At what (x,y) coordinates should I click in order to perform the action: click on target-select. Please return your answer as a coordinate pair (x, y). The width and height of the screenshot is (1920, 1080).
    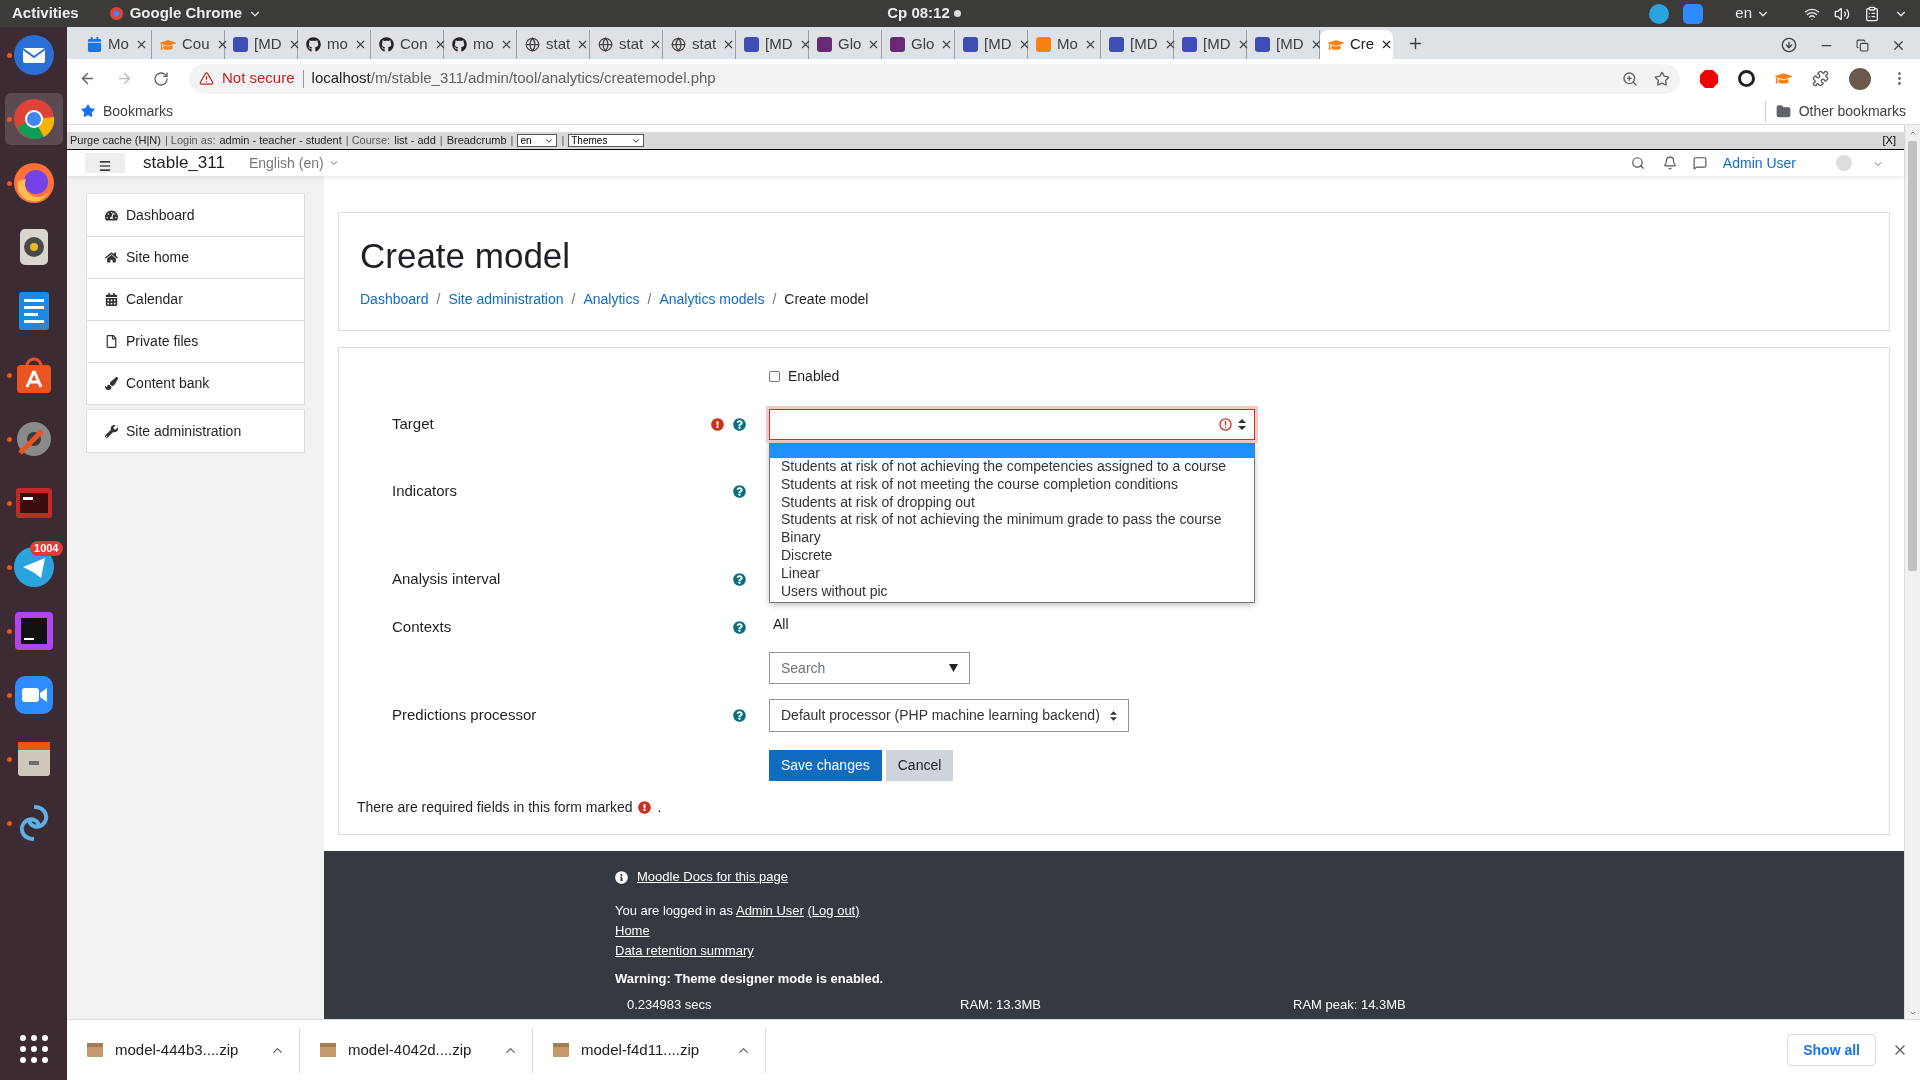
    Looking at the image, I should click on (1012, 424).